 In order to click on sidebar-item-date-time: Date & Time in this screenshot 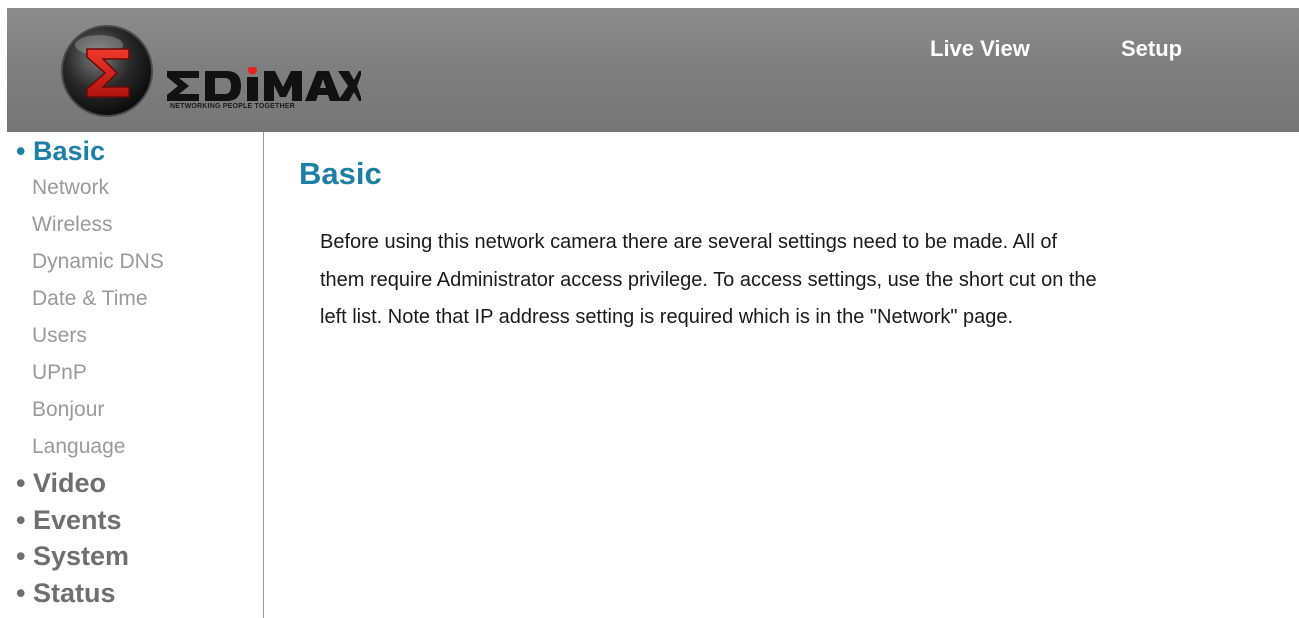, I will do `click(90, 298)`.